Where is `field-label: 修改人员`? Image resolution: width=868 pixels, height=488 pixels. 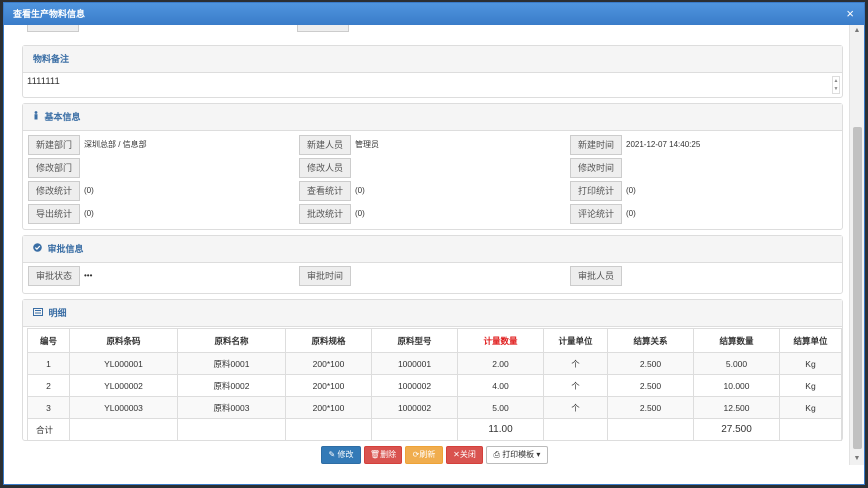 field-label: 修改人员 is located at coordinates (325, 168).